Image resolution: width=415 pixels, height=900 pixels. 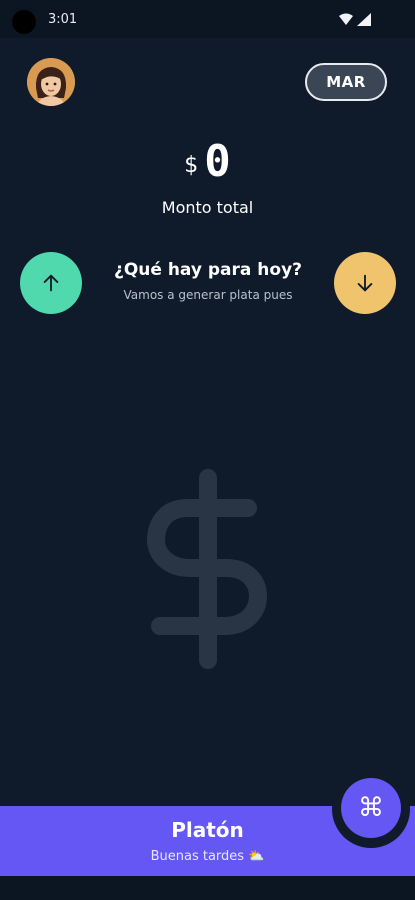 I want to click on balance-display: $ 0, so click(x=207, y=162).